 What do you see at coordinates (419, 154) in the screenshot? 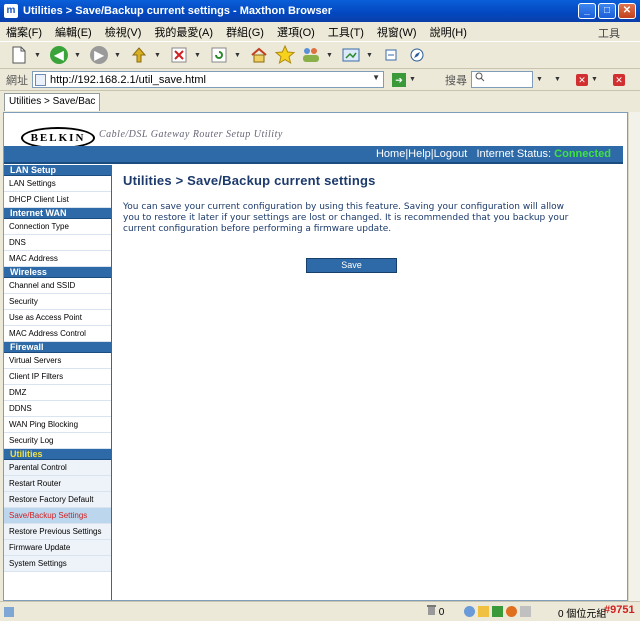
I see `help-link: Help` at bounding box center [419, 154].